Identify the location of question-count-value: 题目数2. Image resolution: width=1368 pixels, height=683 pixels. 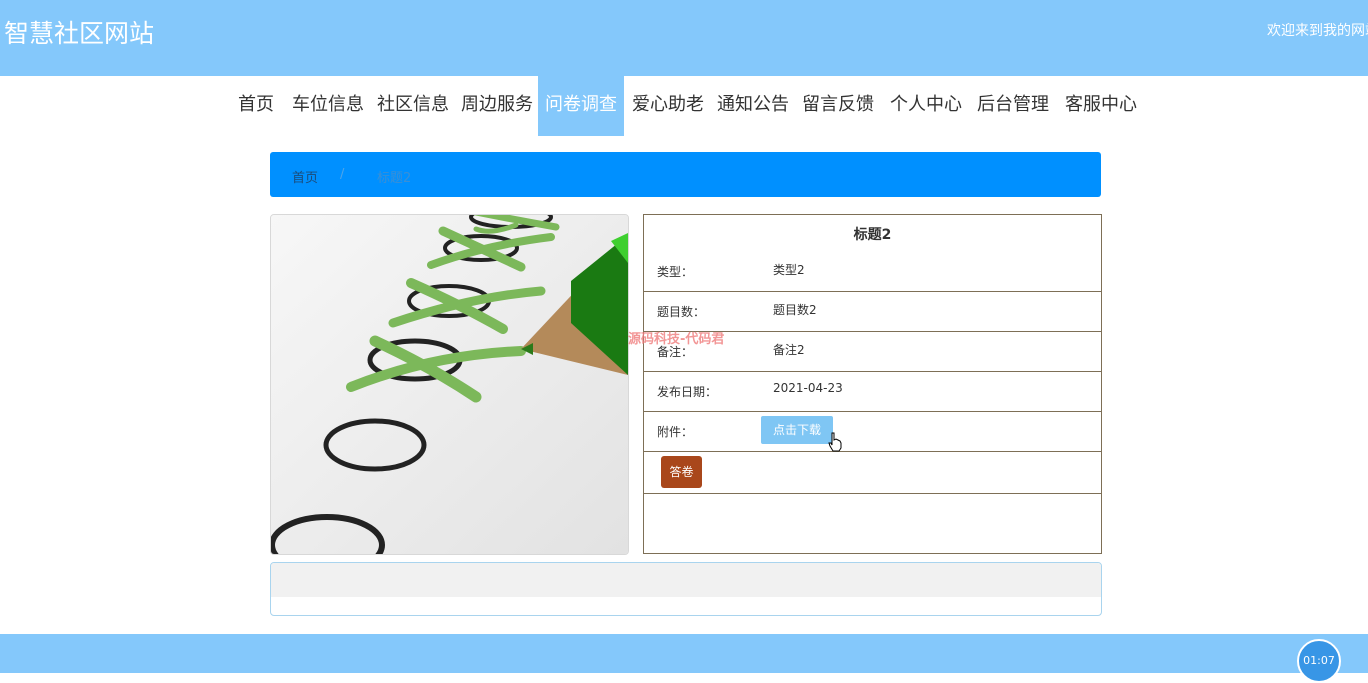
(795, 310).